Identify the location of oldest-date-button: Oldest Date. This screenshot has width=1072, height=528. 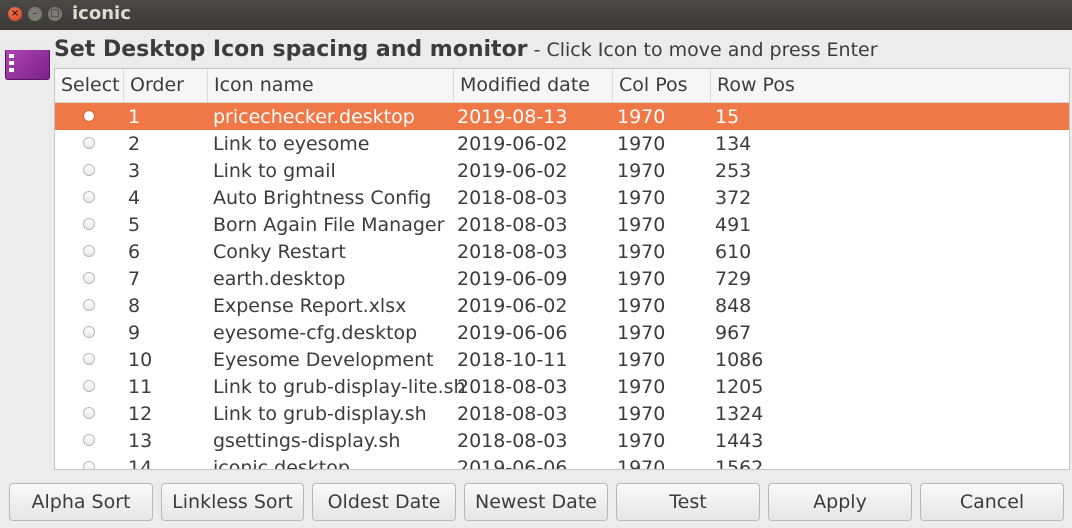
(384, 502).